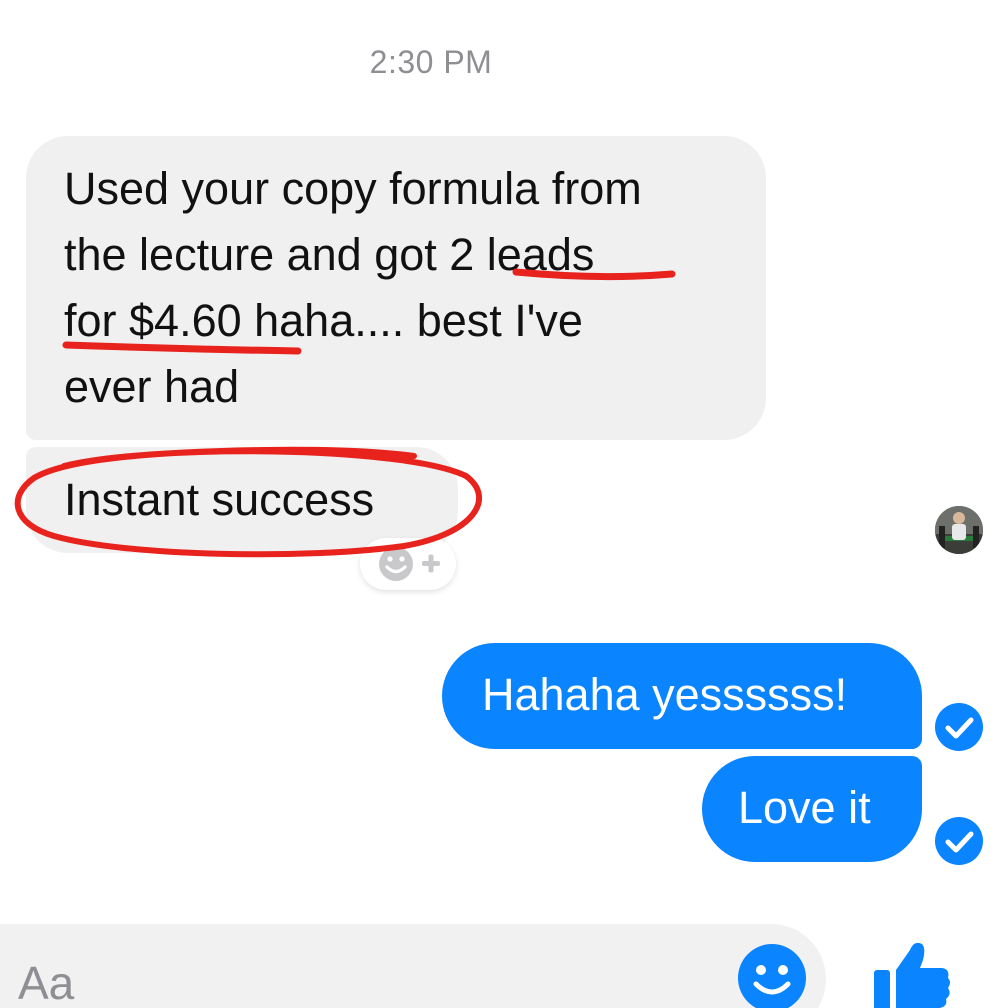 This screenshot has height=1008, width=995. I want to click on message-timestamp: 2:30 PM, so click(431, 62).